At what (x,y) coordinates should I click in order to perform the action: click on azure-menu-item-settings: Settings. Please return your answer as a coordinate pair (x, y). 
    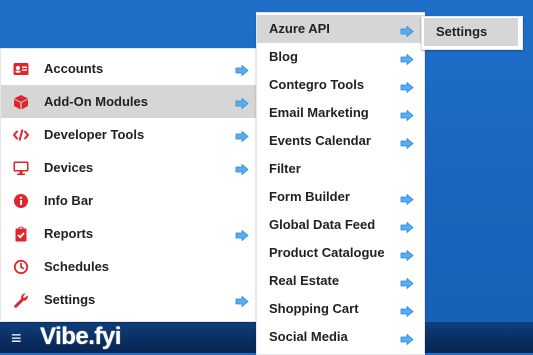
    Looking at the image, I should click on (471, 32).